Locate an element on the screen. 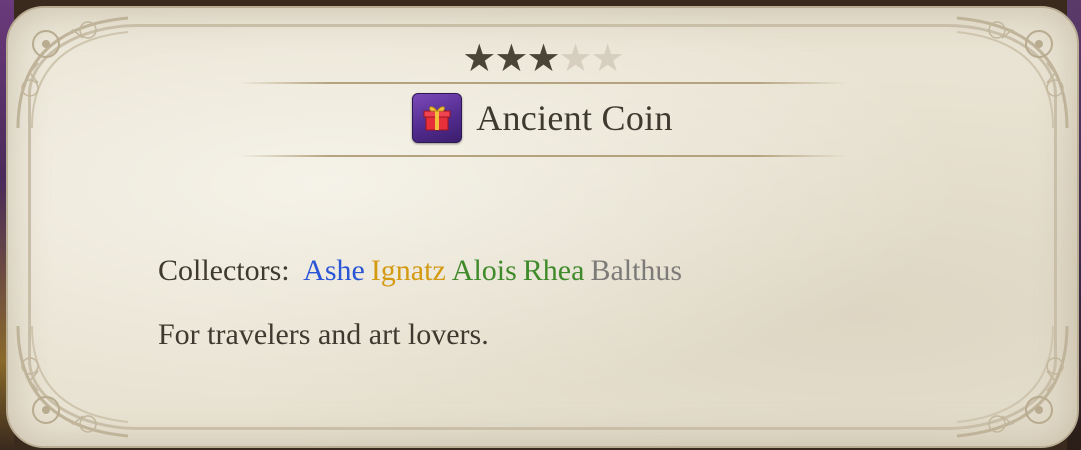 The width and height of the screenshot is (1081, 450). item-description: For travelers and art lovers. is located at coordinates (323, 334).